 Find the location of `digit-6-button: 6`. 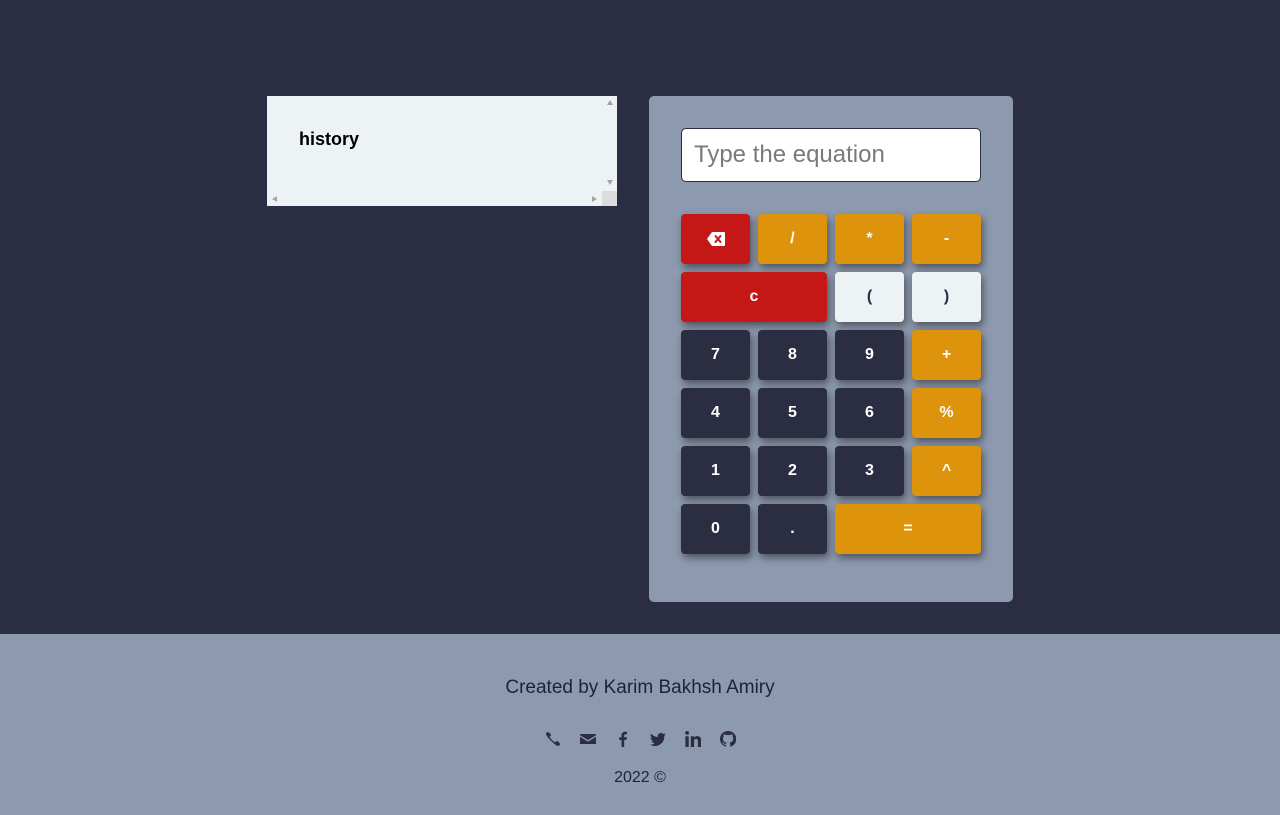

digit-6-button: 6 is located at coordinates (869, 413).